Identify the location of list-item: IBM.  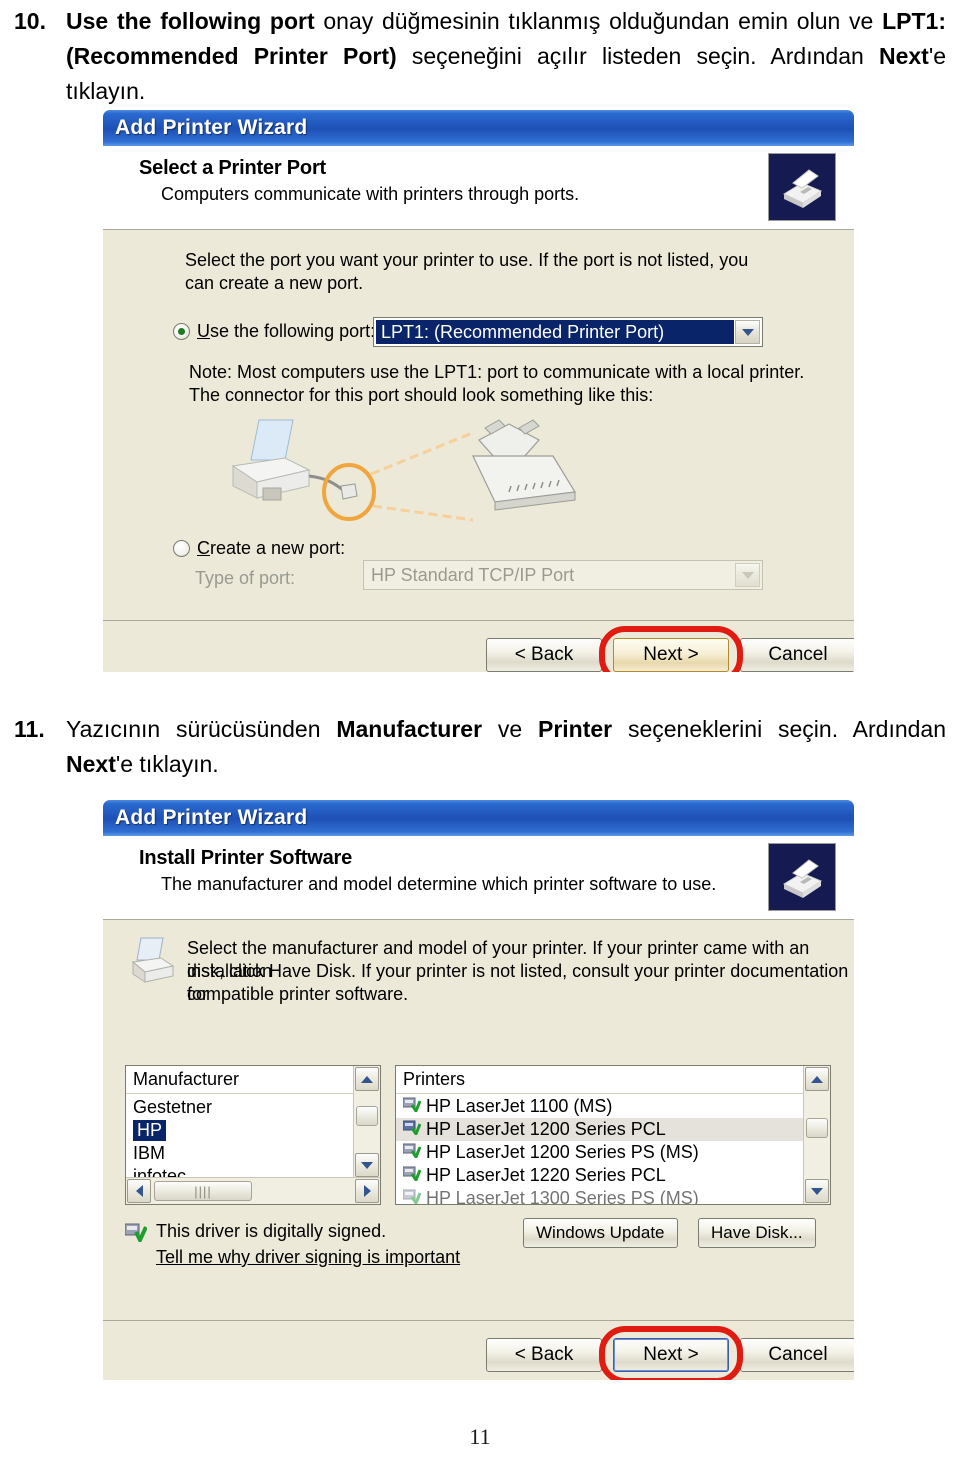
(253, 1153).